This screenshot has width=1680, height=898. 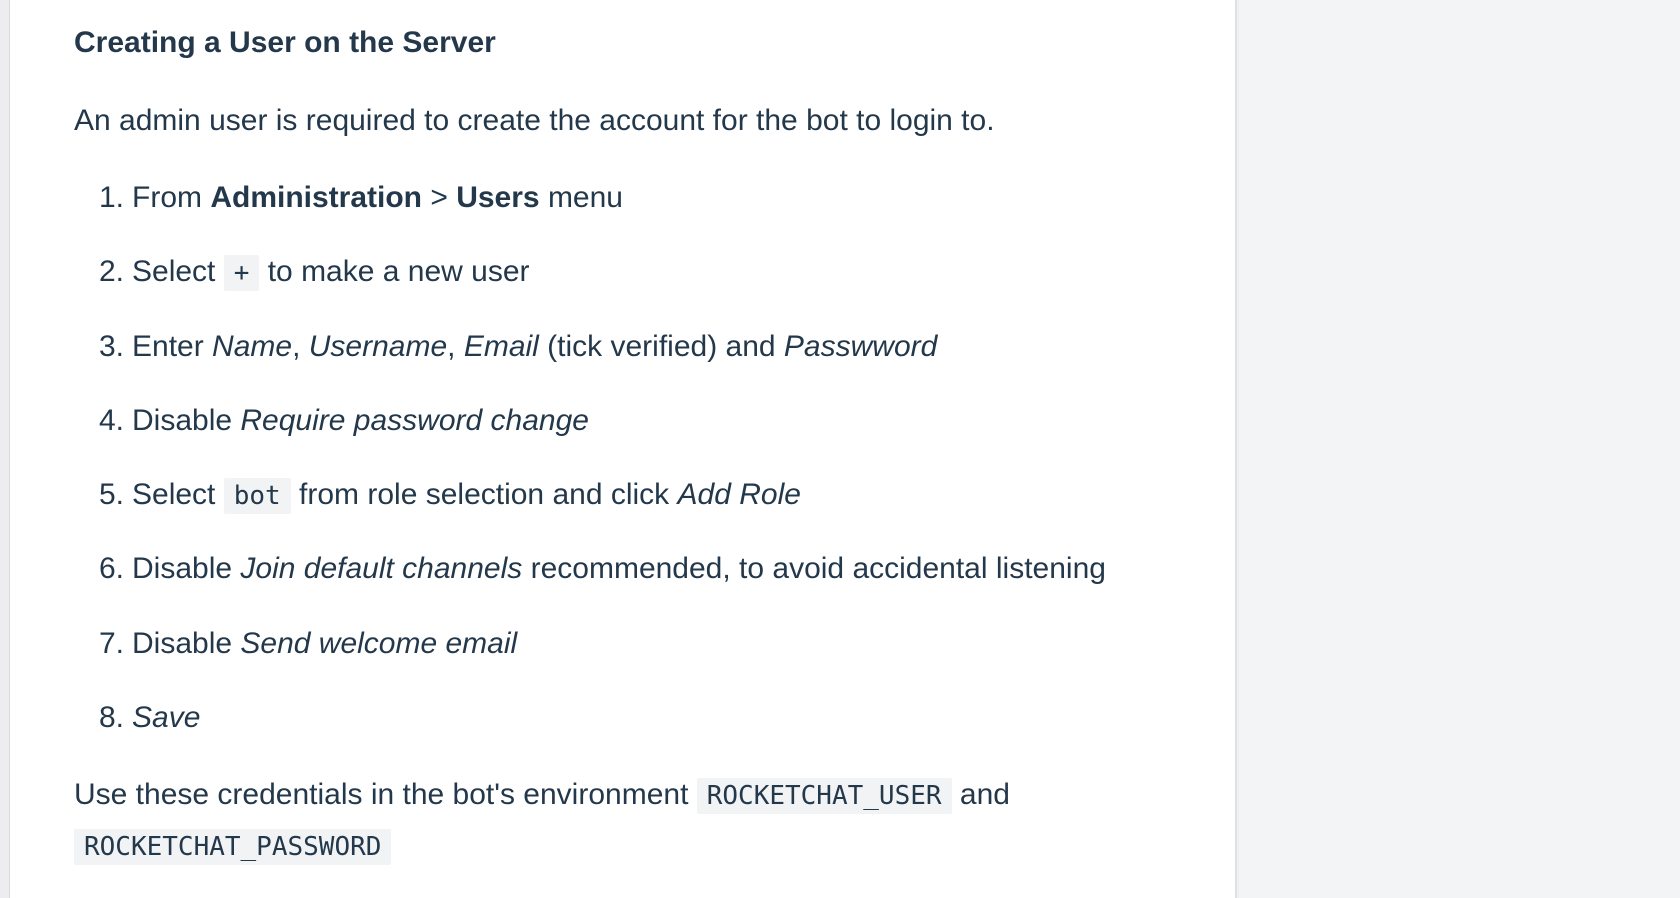 I want to click on step-number: 2., so click(x=111, y=272).